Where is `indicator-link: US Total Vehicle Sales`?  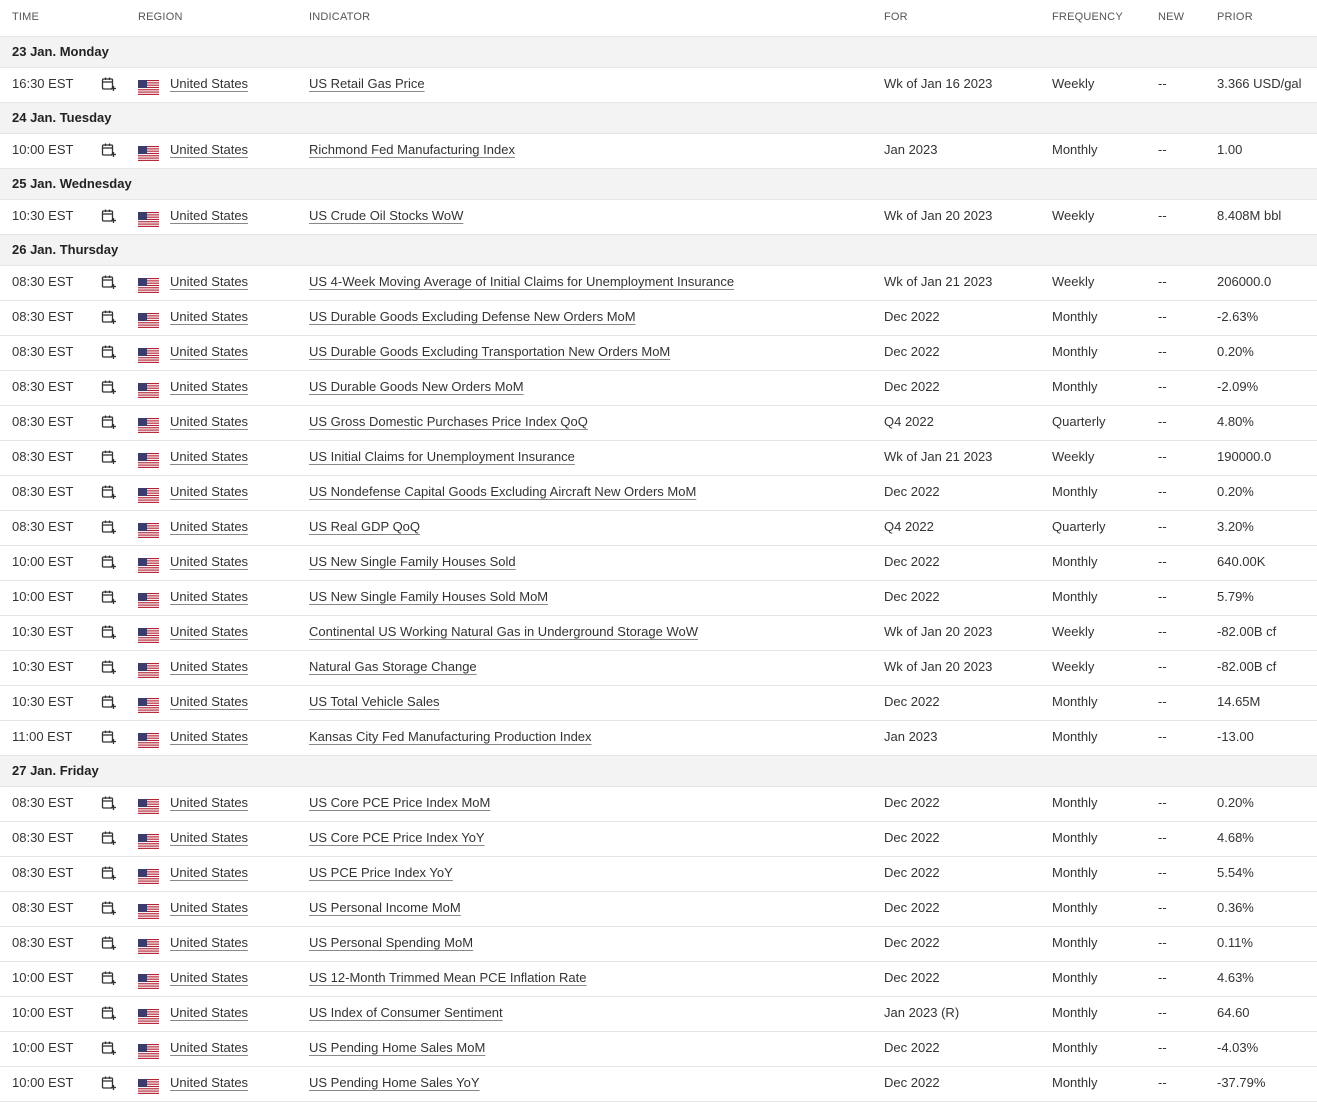 indicator-link: US Total Vehicle Sales is located at coordinates (374, 701).